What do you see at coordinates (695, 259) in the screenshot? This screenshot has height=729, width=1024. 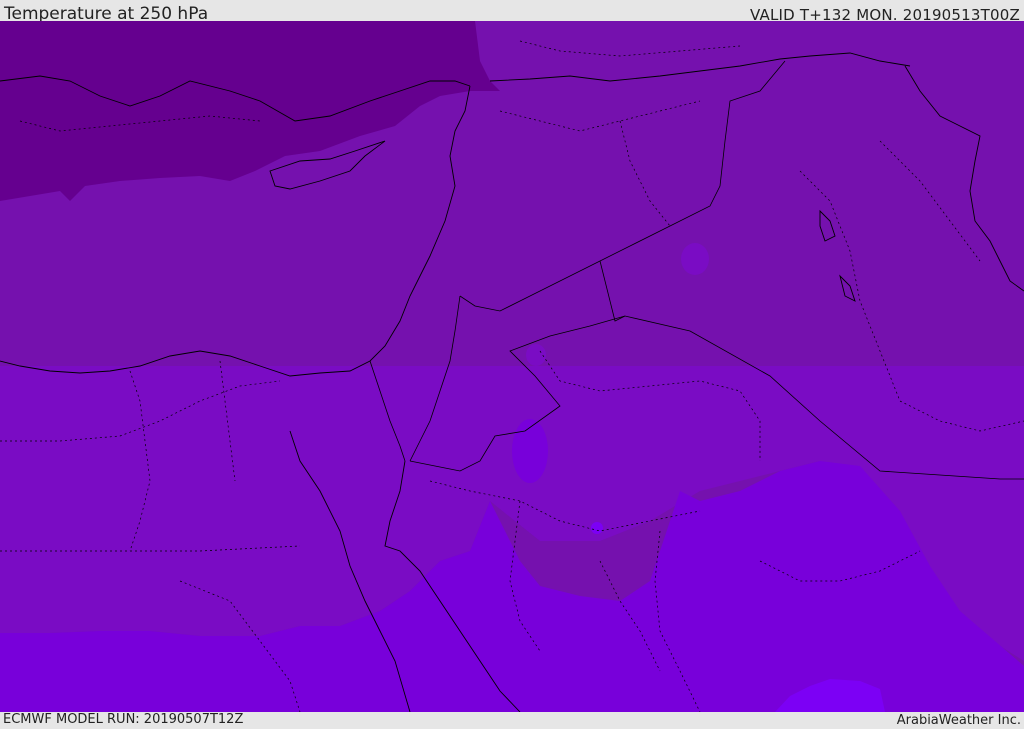 I see `warm-patch-iraq` at bounding box center [695, 259].